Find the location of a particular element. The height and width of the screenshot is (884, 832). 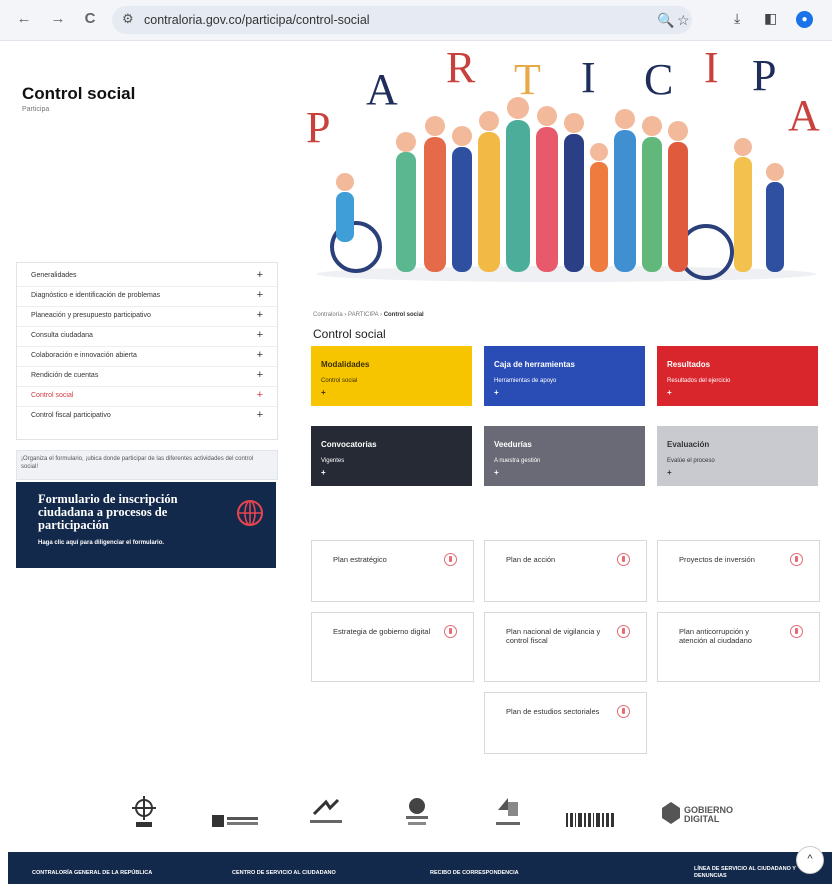

tile-resultados: Resultados Resultados del ejercicio + is located at coordinates (737, 376).